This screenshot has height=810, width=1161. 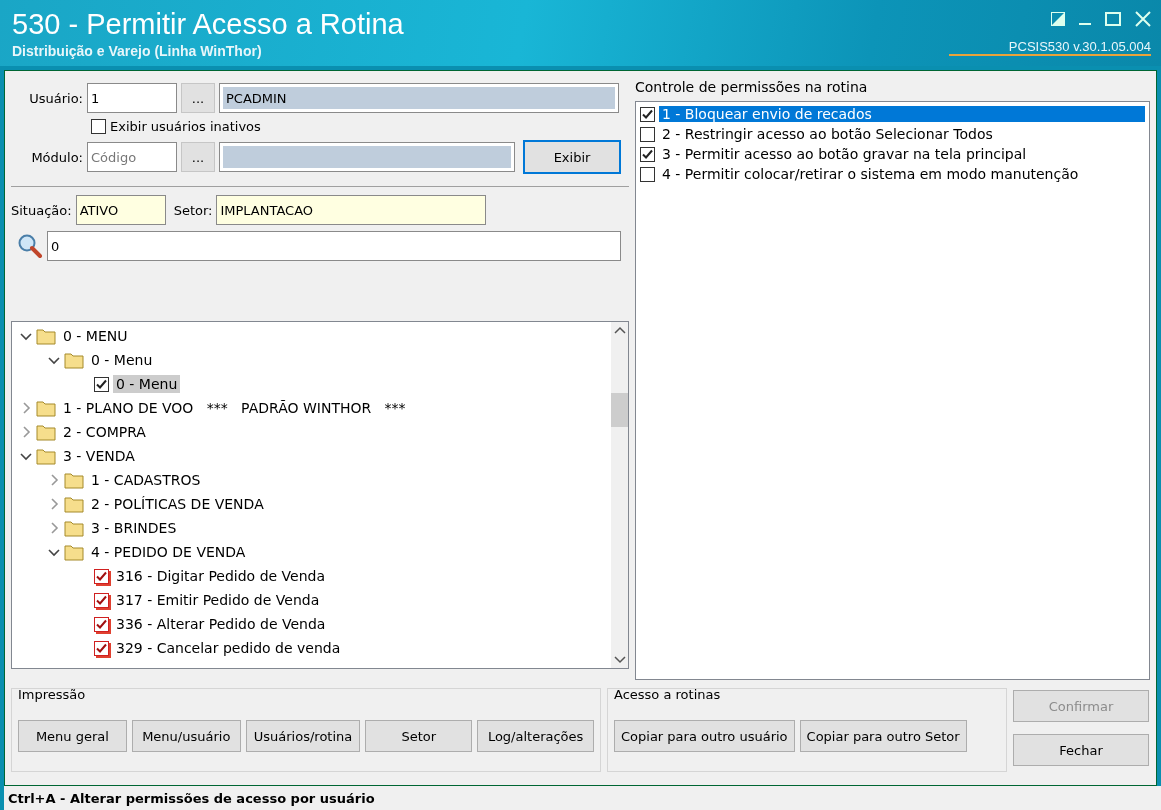 What do you see at coordinates (30, 246) in the screenshot?
I see `search-icon` at bounding box center [30, 246].